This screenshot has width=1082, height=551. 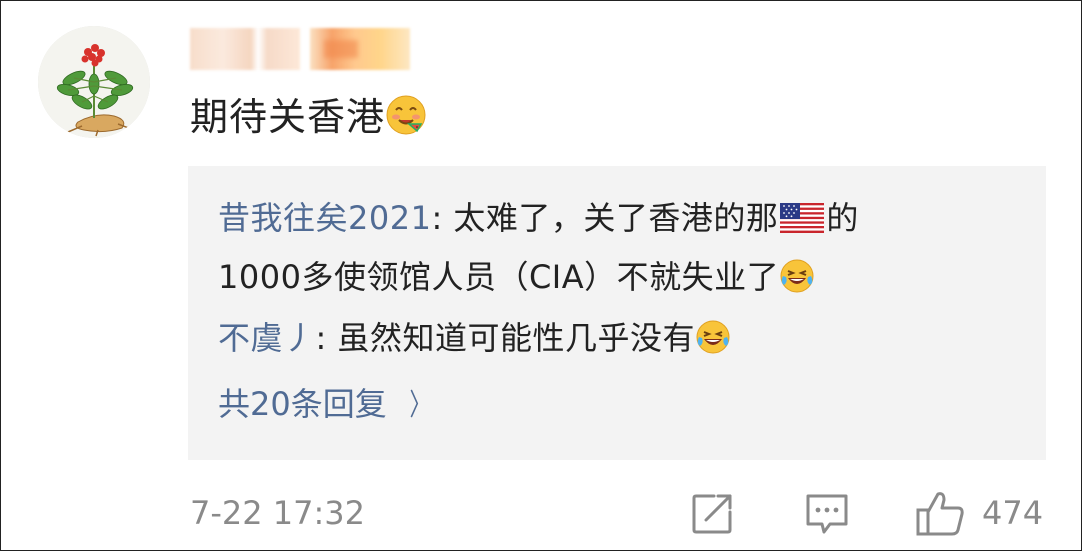 I want to click on thumbs-up-icon, so click(x=940, y=514).